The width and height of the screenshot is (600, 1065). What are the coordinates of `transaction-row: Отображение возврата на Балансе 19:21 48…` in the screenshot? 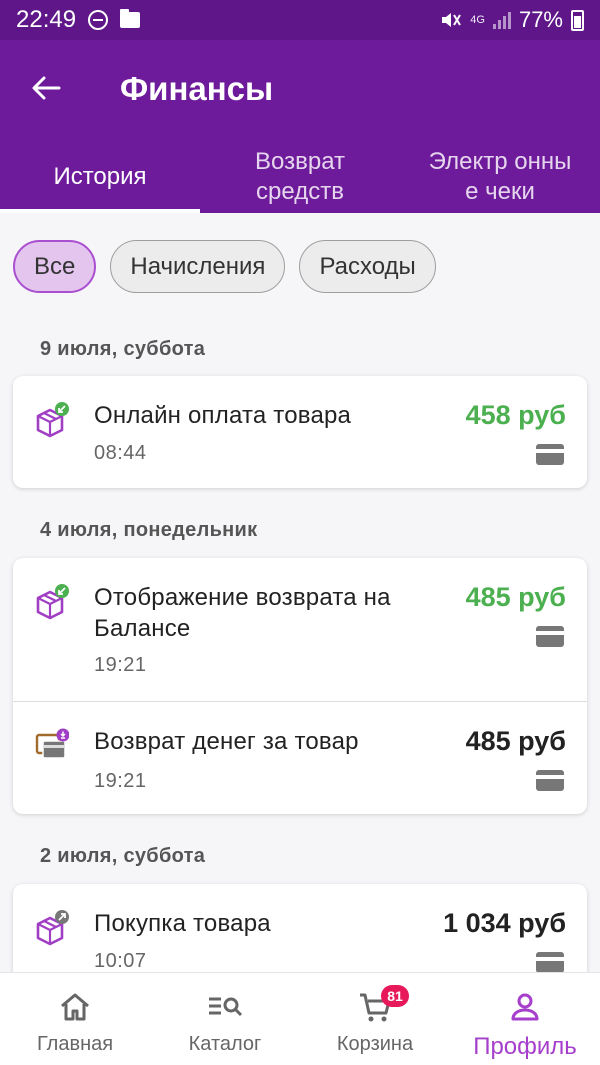 It's located at (300, 629).